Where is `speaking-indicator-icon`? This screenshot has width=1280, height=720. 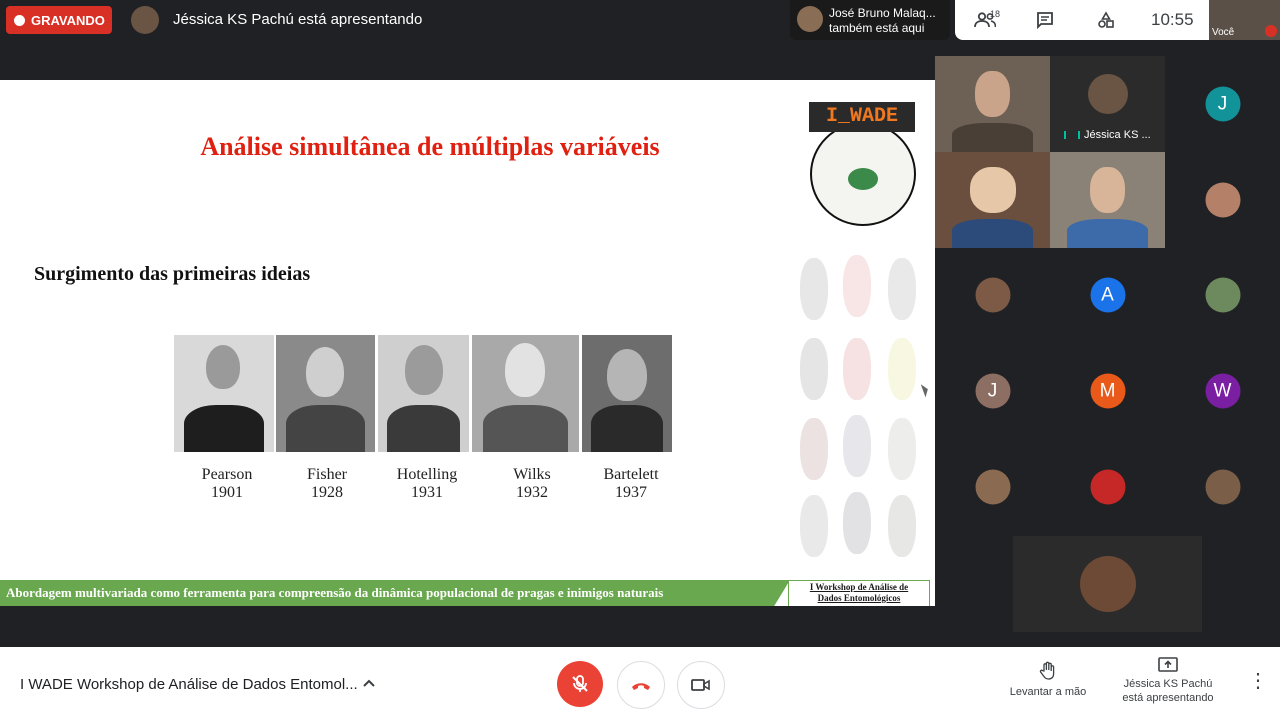 speaking-indicator-icon is located at coordinates (1072, 135).